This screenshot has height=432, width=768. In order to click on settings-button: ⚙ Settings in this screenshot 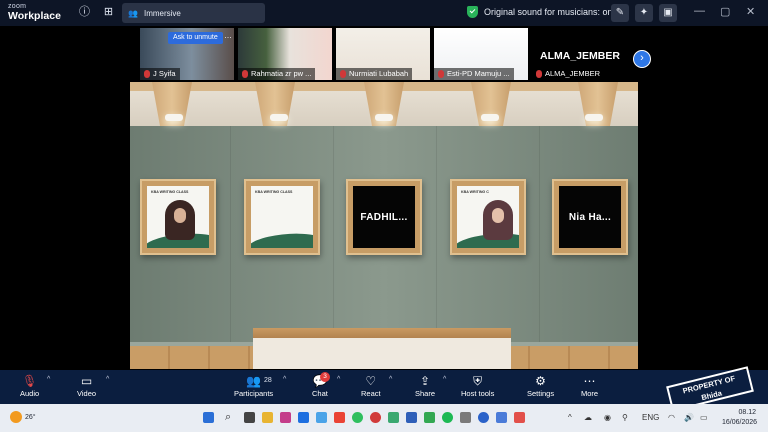, I will do `click(540, 386)`.